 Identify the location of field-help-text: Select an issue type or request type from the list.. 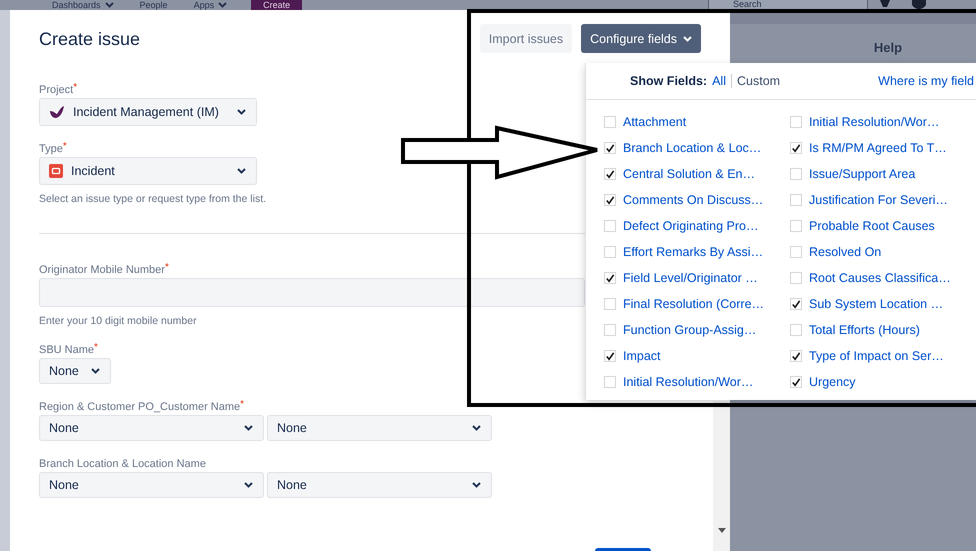
(152, 199).